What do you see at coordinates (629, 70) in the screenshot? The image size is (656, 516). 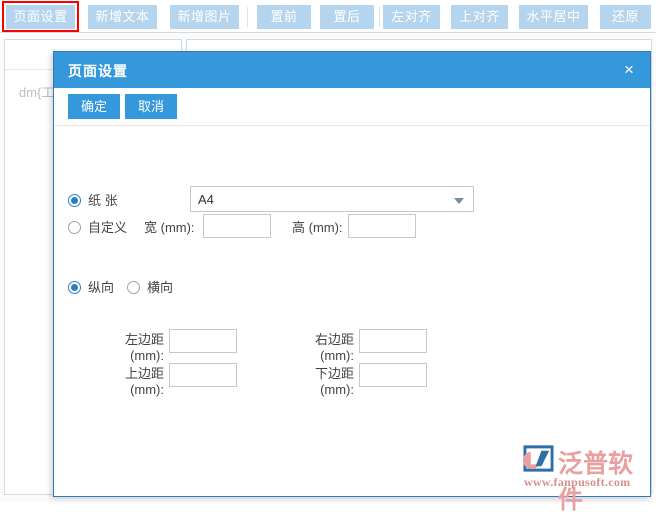 I see `close-icon: ×` at bounding box center [629, 70].